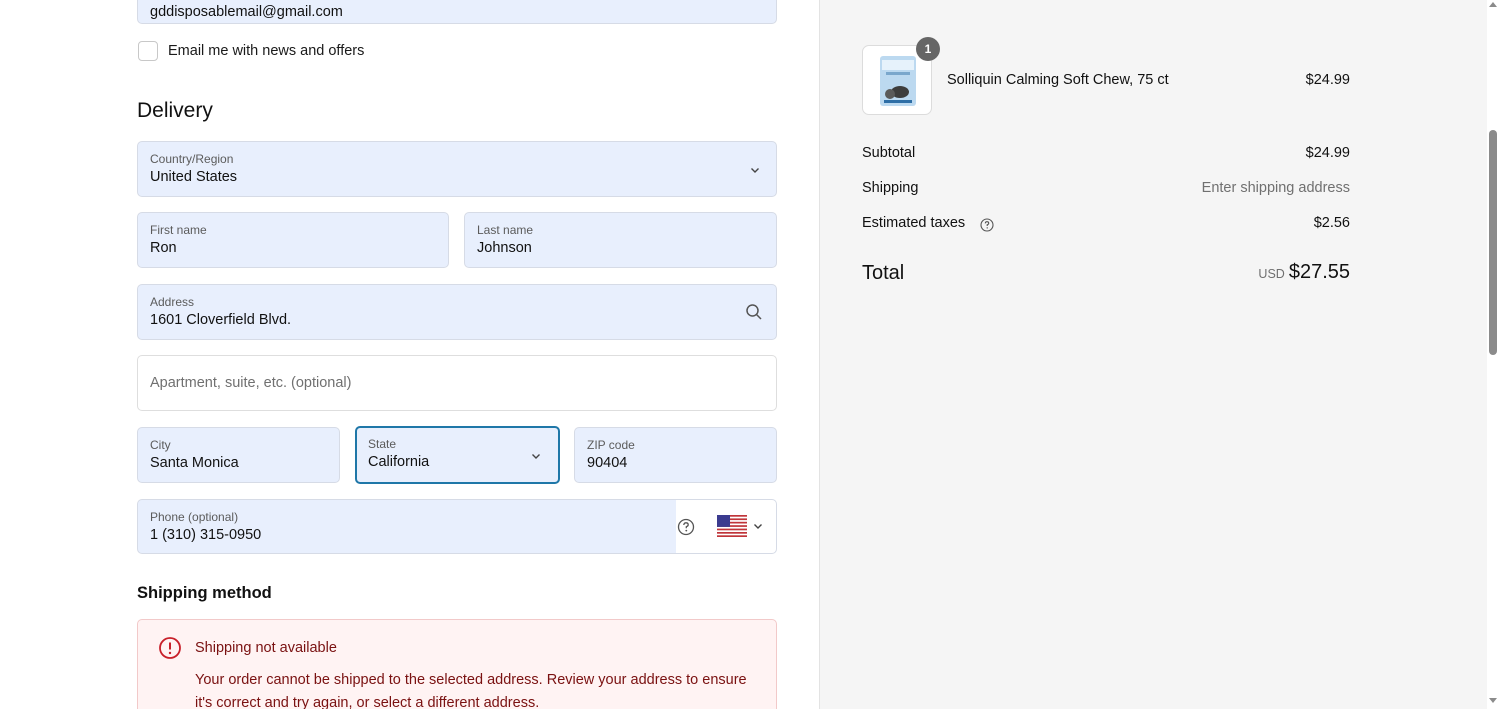  Describe the element at coordinates (607, 463) in the screenshot. I see `zip-value: 90404` at that location.